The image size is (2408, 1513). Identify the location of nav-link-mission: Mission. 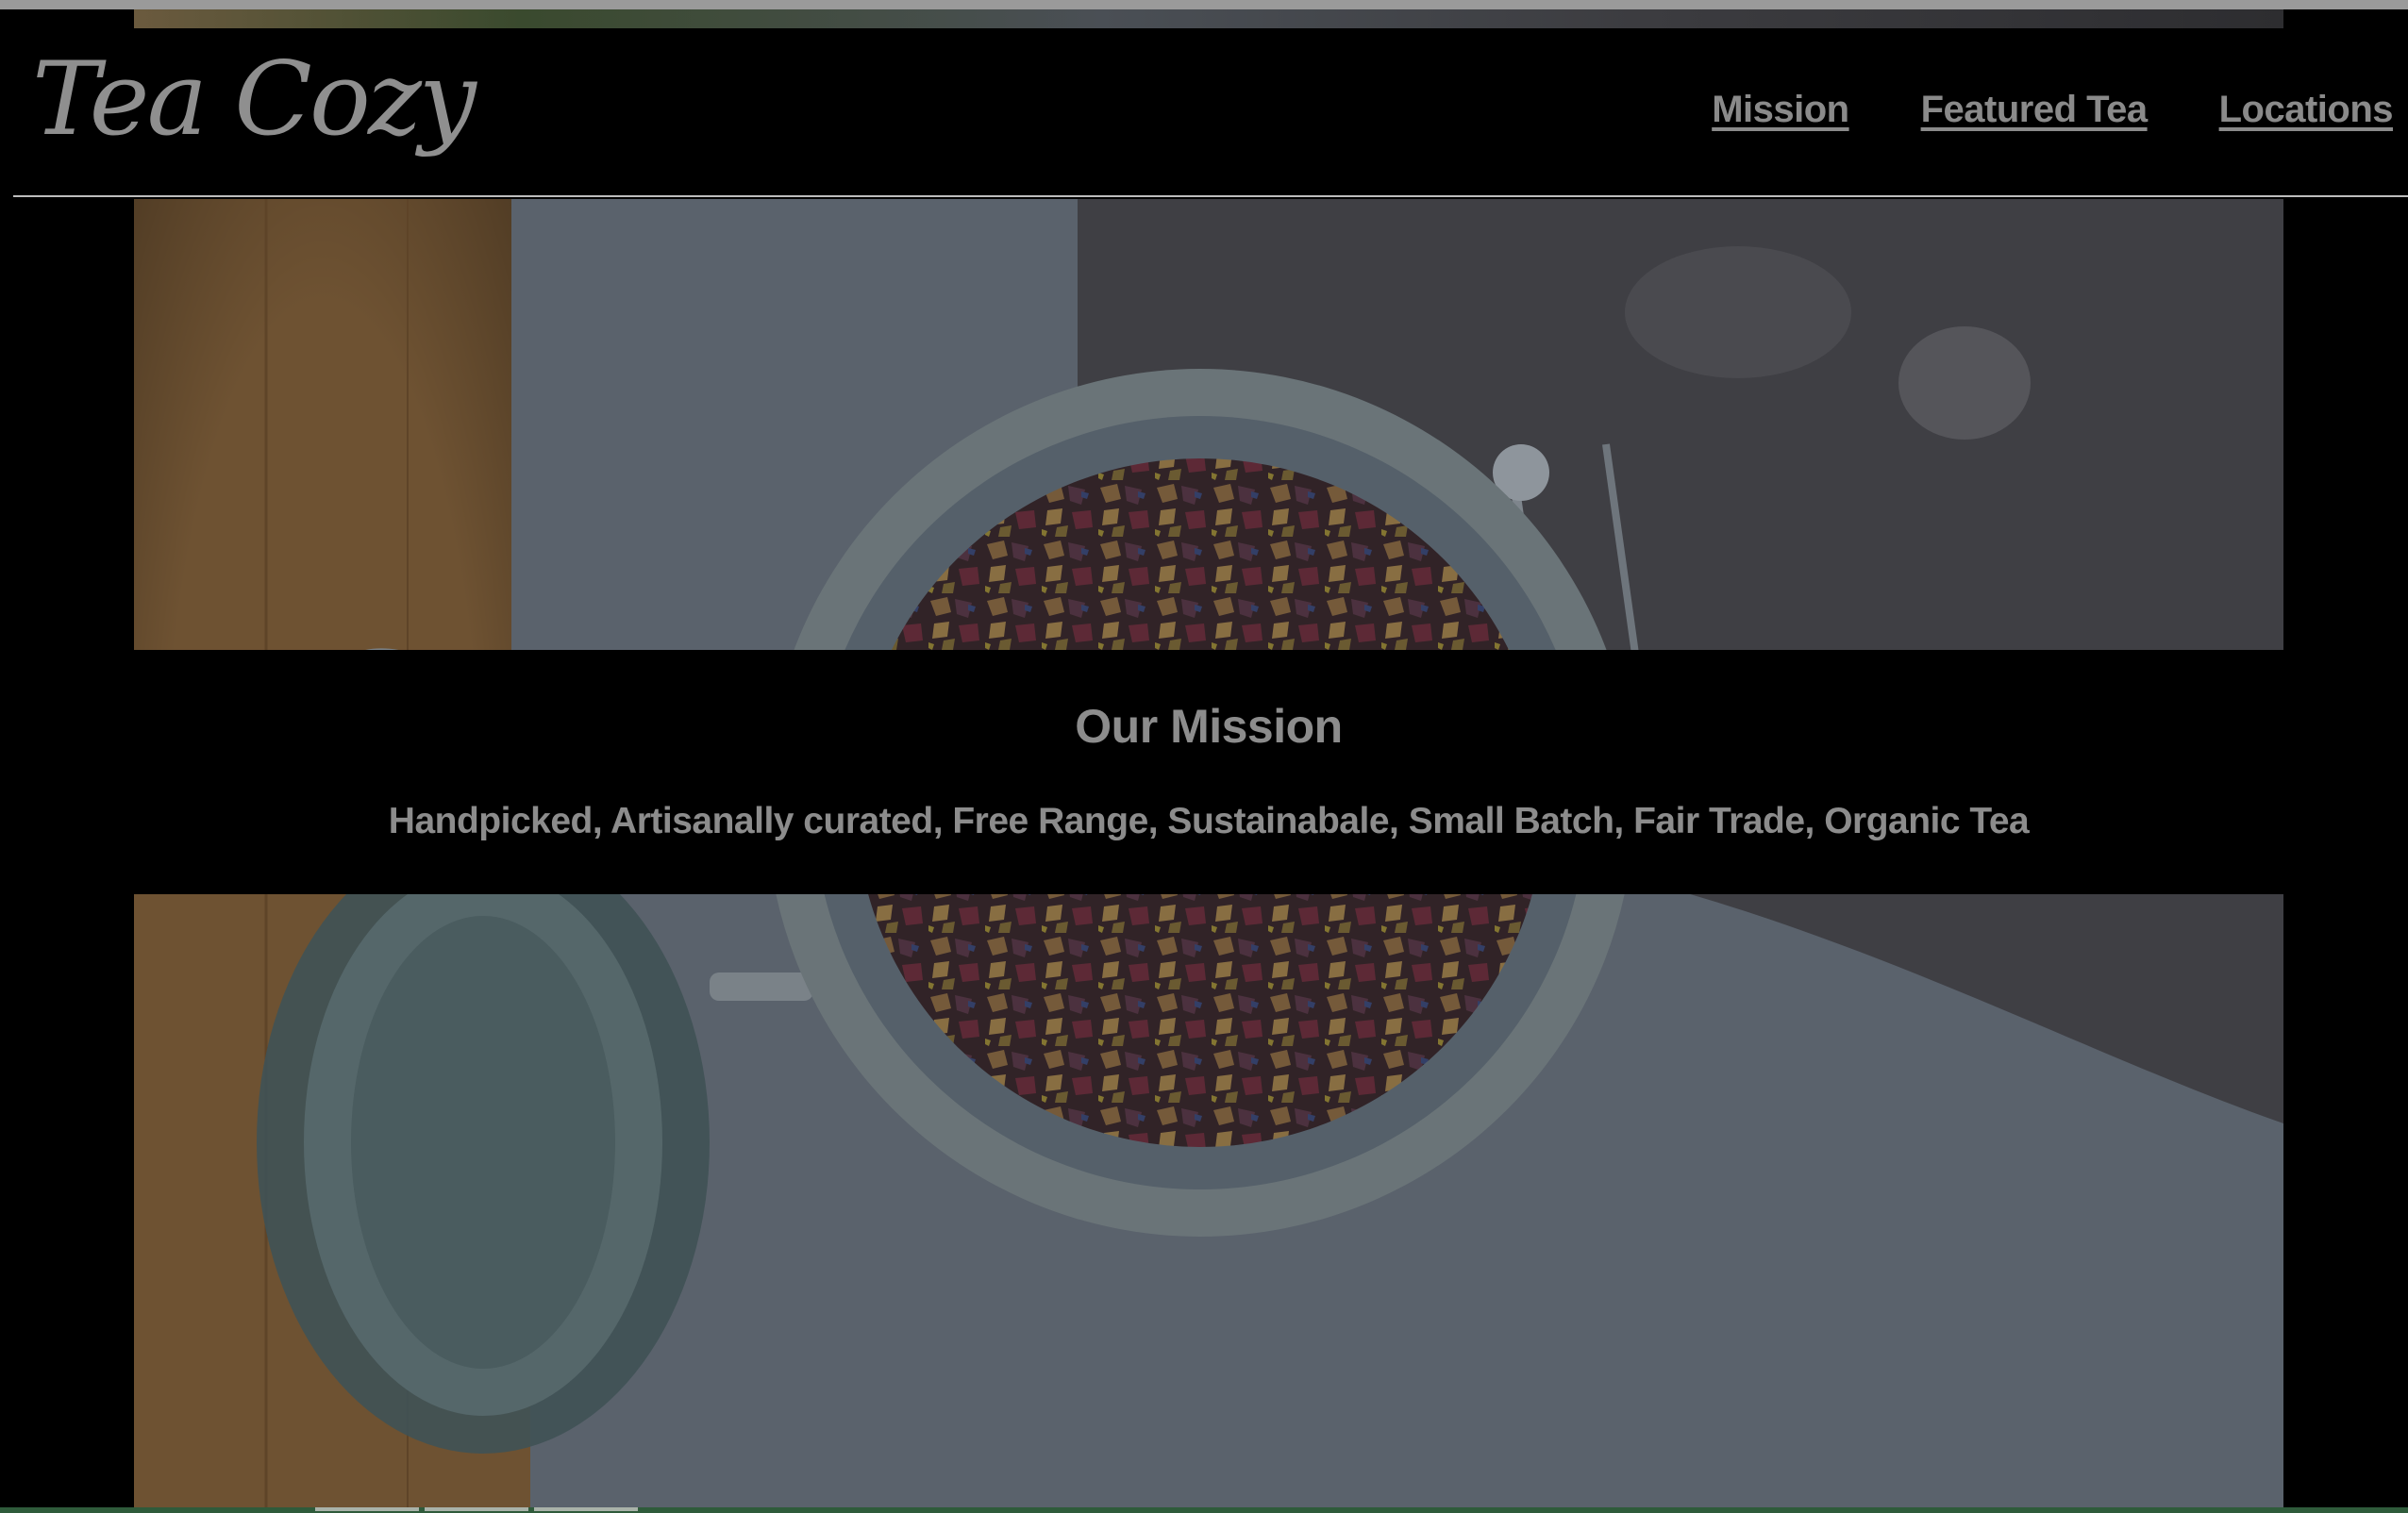
(1780, 110).